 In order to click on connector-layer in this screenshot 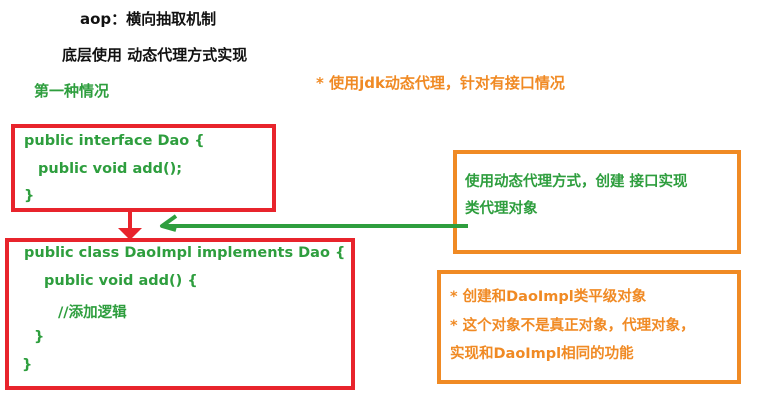, I will do `click(293, 226)`.